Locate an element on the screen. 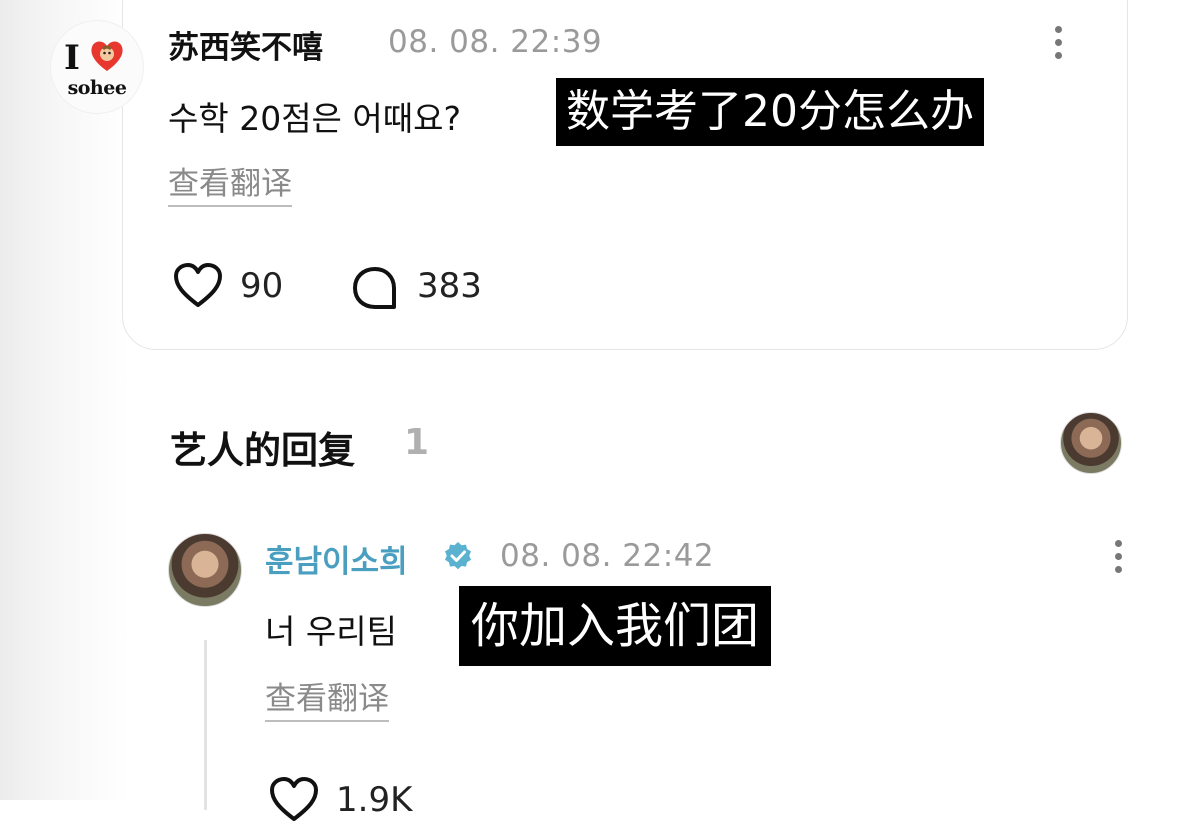 Image resolution: width=1180 pixels, height=824 pixels. logo-heart-icon is located at coordinates (107, 56).